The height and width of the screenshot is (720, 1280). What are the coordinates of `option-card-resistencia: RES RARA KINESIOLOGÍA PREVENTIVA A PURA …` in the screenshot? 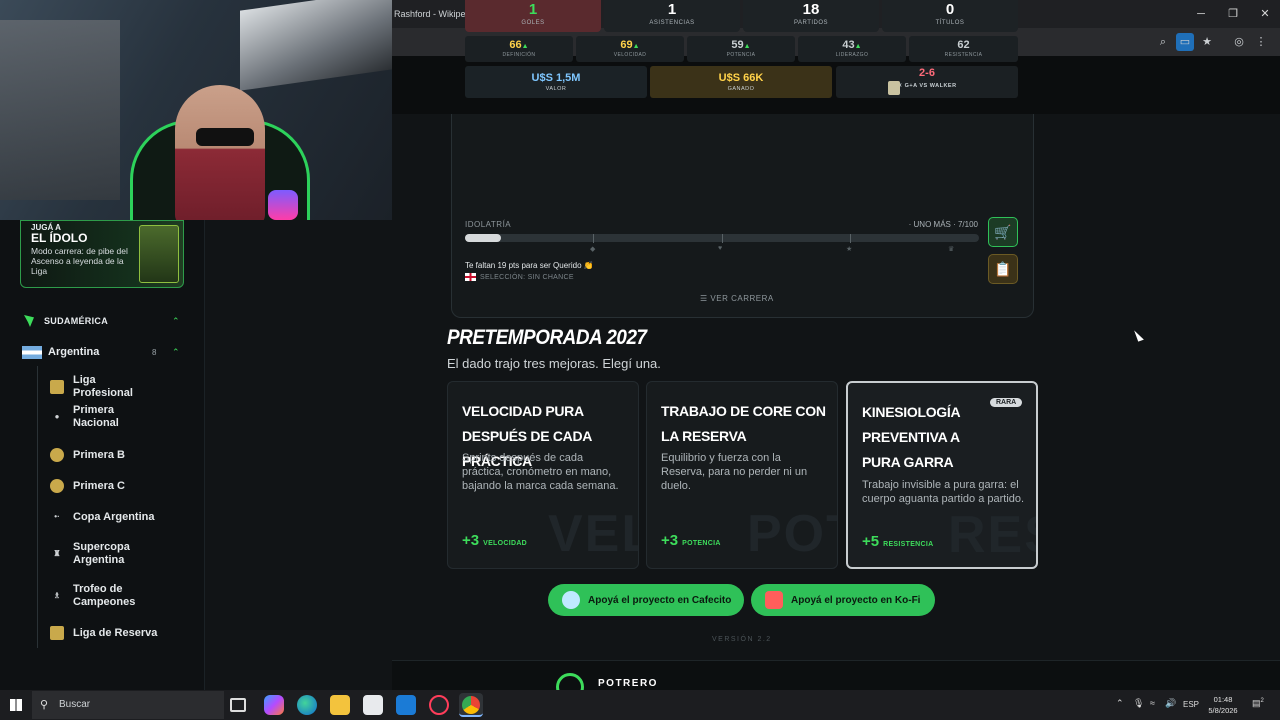 It's located at (942, 475).